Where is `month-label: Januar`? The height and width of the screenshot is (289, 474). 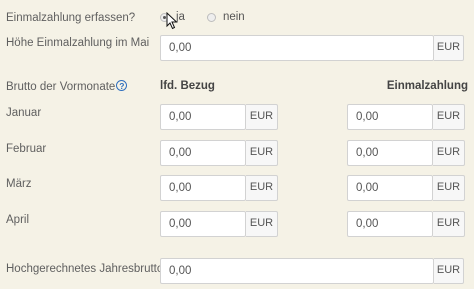 month-label: Januar is located at coordinates (24, 113).